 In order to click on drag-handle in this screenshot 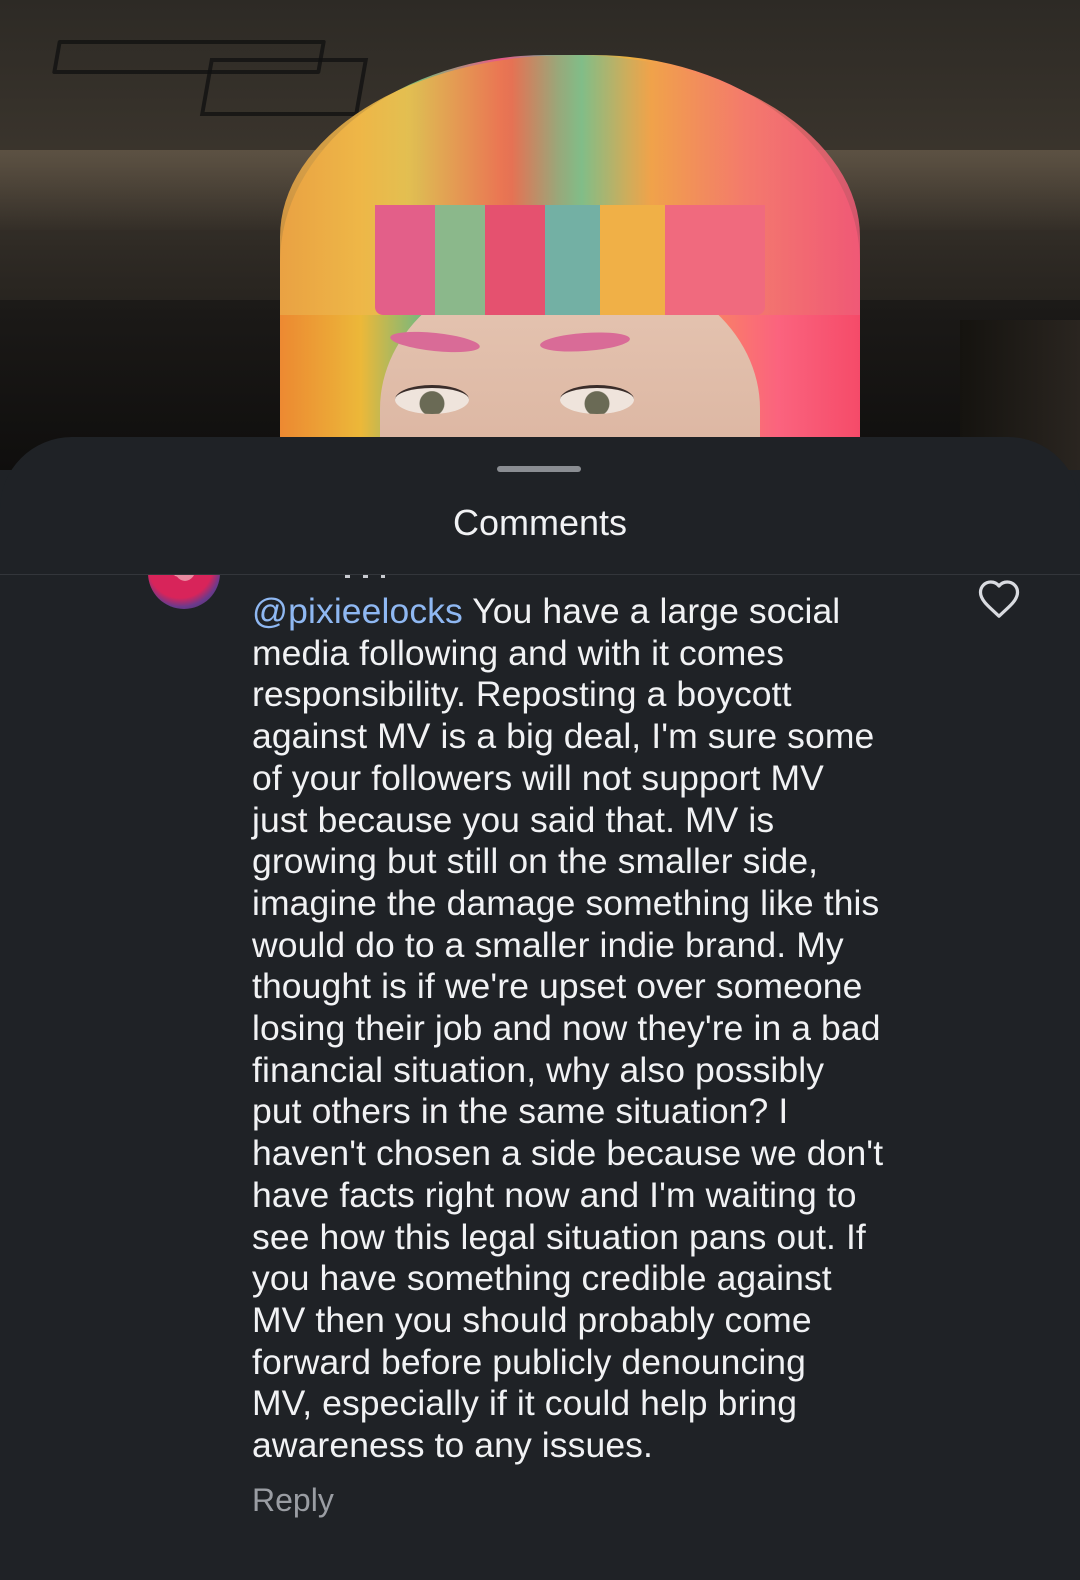, I will do `click(539, 469)`.